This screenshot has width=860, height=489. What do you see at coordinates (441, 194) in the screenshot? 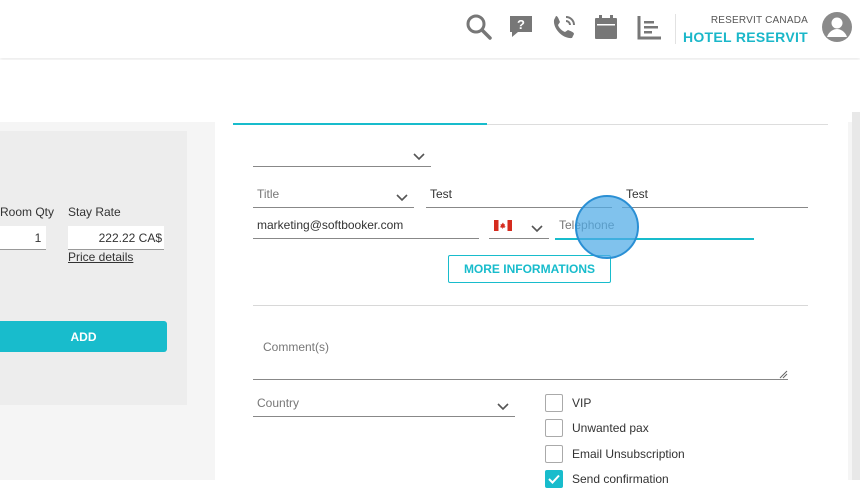
I see `first-name-value: Test` at bounding box center [441, 194].